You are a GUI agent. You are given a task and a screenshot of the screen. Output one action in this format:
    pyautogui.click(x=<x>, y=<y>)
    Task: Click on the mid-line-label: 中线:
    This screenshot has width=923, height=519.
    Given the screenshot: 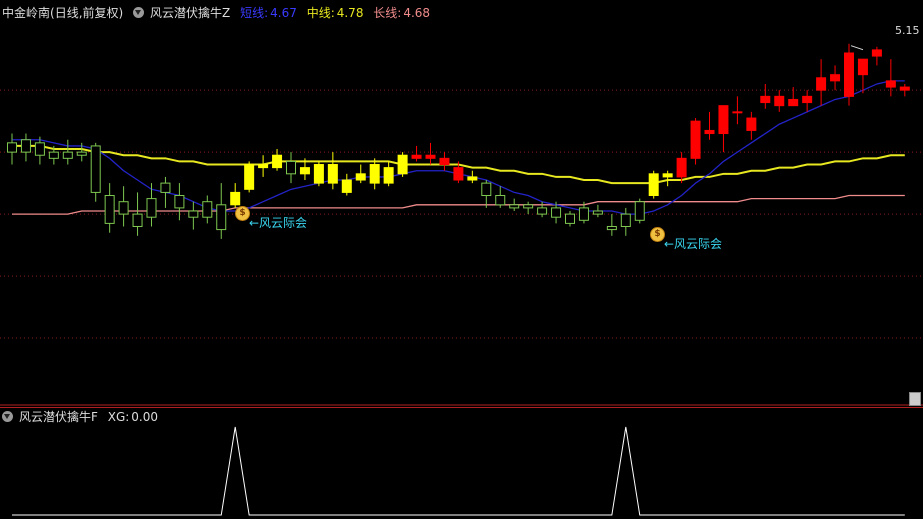 What is the action you would take?
    pyautogui.click(x=320, y=13)
    